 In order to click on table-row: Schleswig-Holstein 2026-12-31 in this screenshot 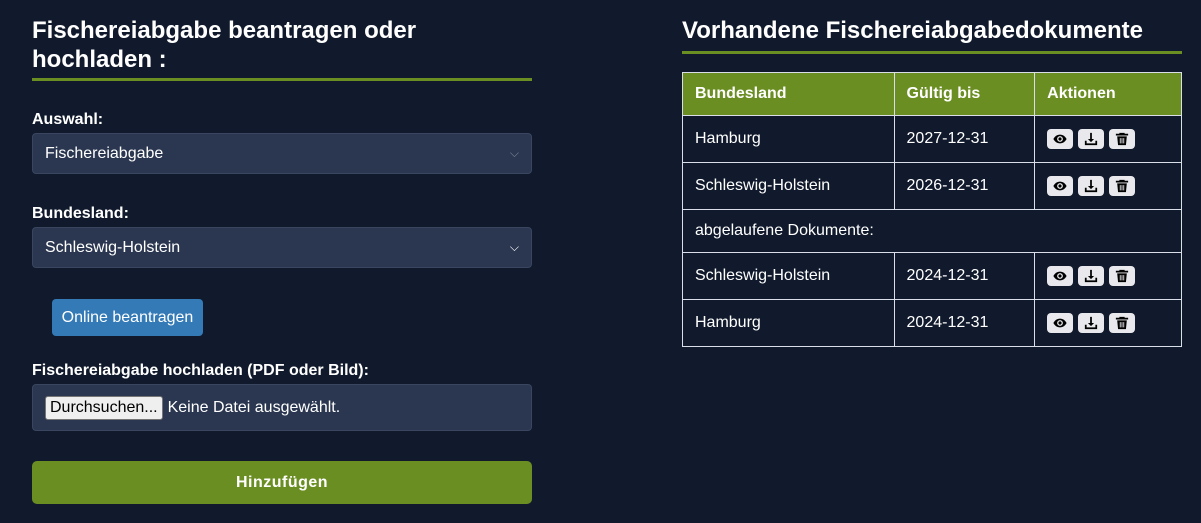, I will do `click(932, 186)`.